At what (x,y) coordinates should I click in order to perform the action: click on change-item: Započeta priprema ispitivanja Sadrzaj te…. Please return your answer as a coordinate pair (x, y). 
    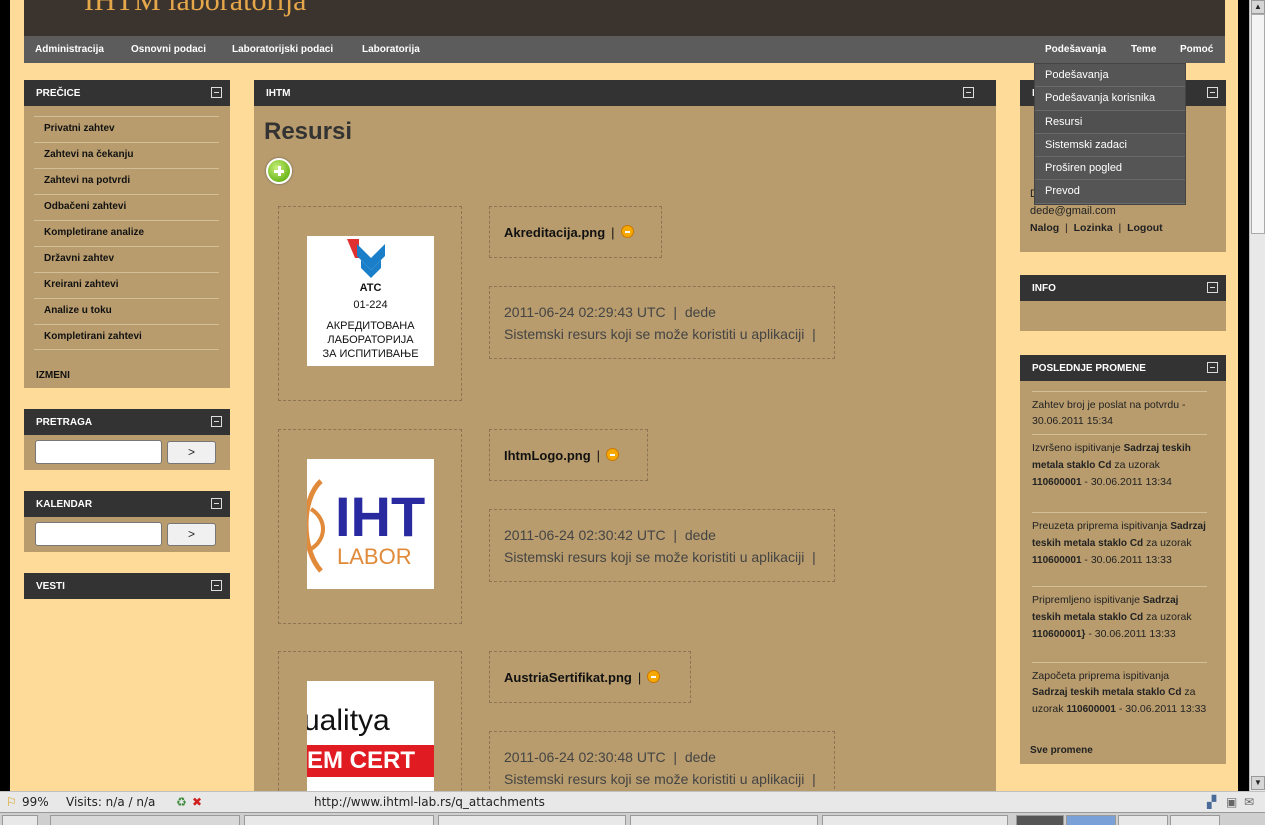
    Looking at the image, I should click on (1119, 699).